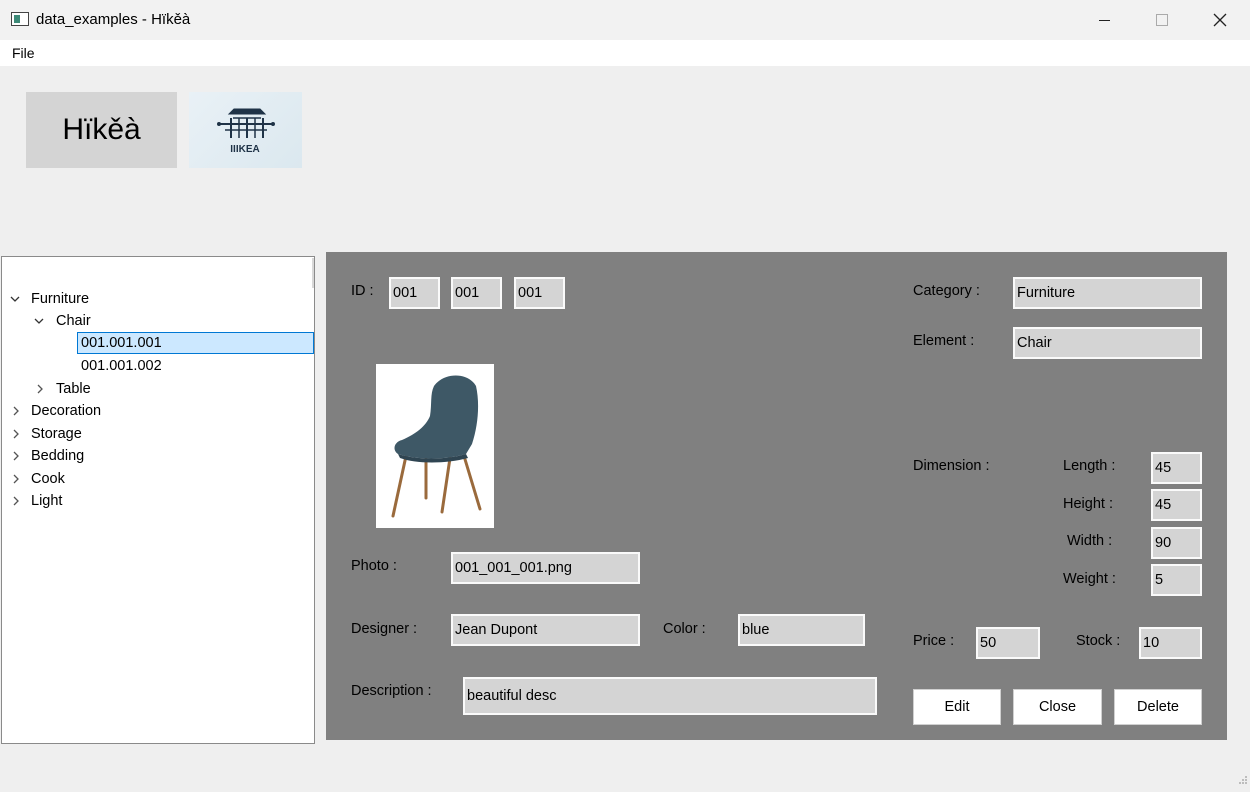 The height and width of the screenshot is (792, 1250). I want to click on height-label: Height :, so click(1088, 504).